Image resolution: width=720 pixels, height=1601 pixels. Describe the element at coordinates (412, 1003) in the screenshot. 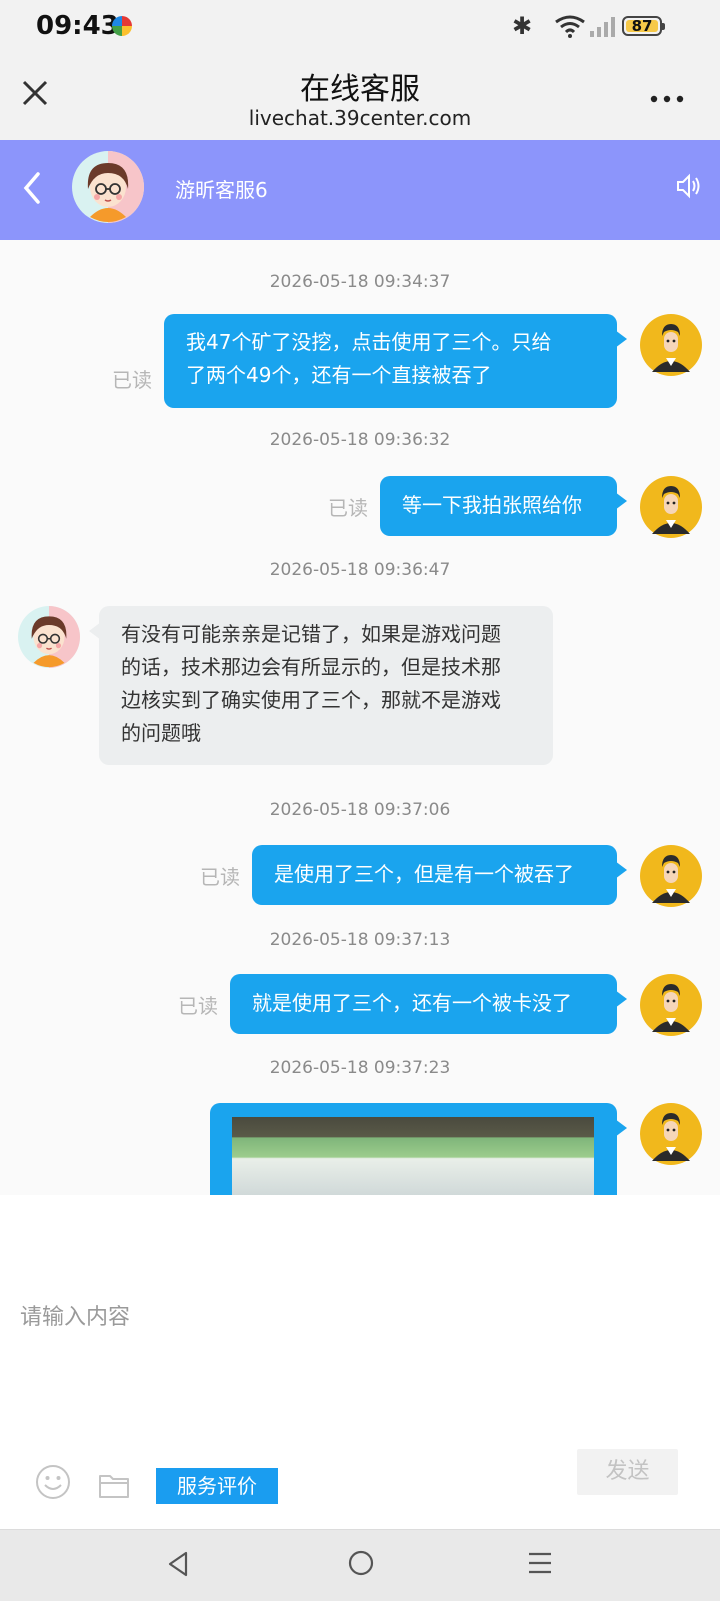

I see `message-text-line: 就是使用了三个，还有一个被卡没了` at that location.